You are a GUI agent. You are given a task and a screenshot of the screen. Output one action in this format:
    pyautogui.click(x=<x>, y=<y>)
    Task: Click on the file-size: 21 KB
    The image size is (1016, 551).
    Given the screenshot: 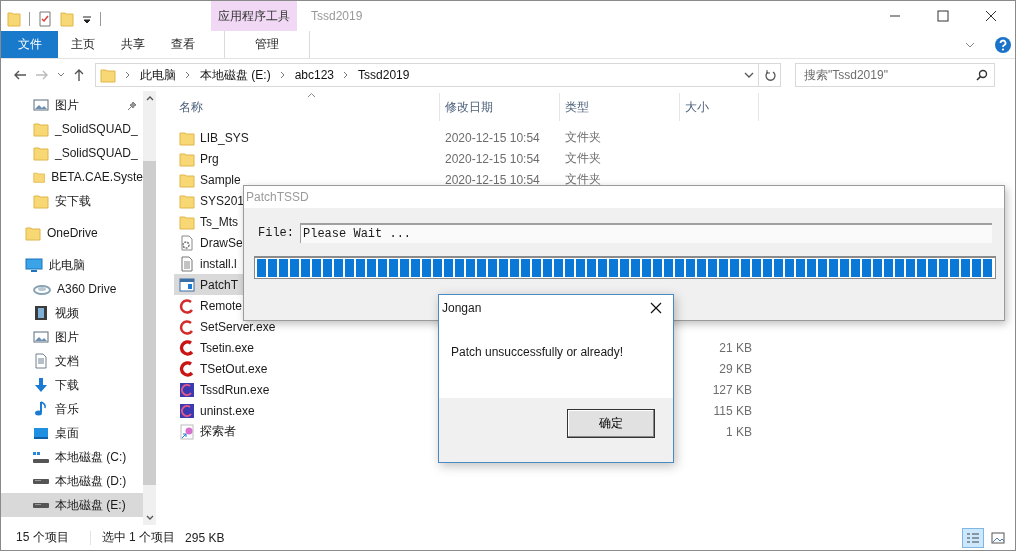 What is the action you would take?
    pyautogui.click(x=735, y=347)
    